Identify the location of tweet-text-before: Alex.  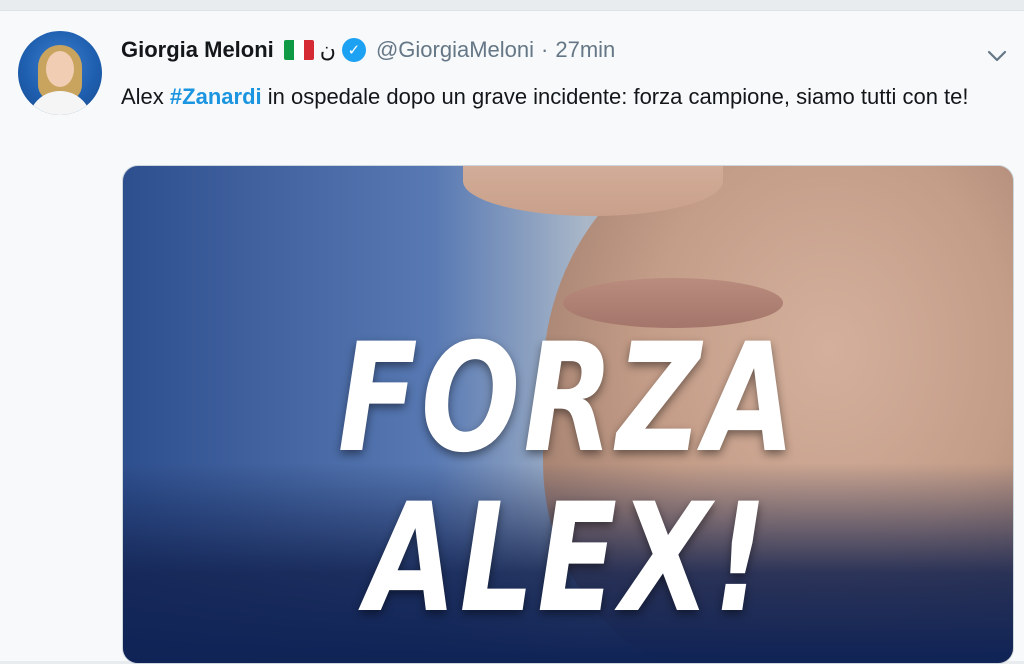
(145, 96).